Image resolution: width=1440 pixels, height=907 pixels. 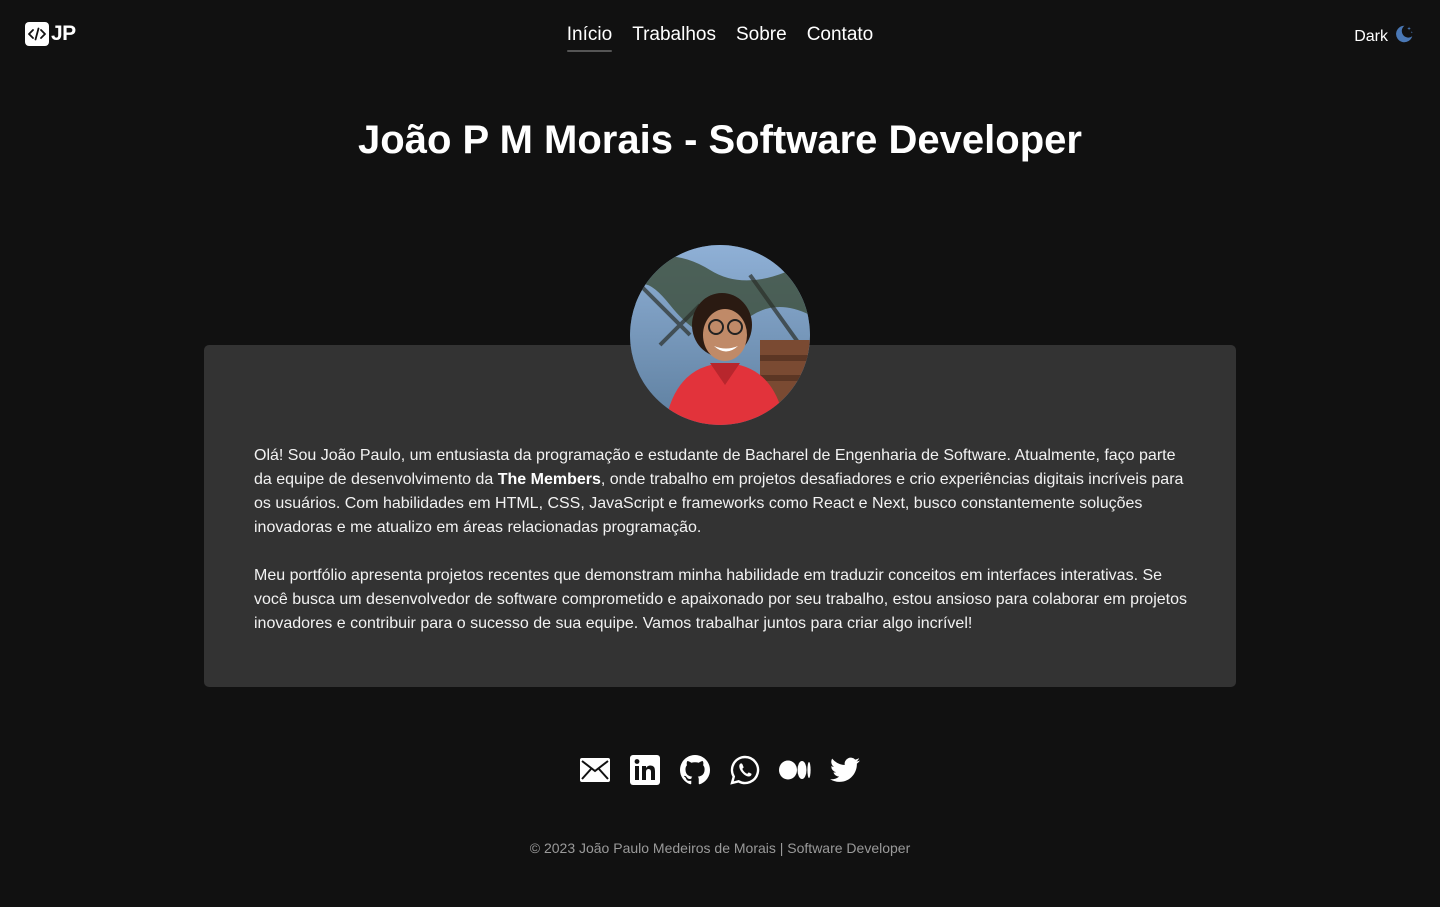 I want to click on main-nav: Início Trabalhos Sobre Contato, so click(x=720, y=37).